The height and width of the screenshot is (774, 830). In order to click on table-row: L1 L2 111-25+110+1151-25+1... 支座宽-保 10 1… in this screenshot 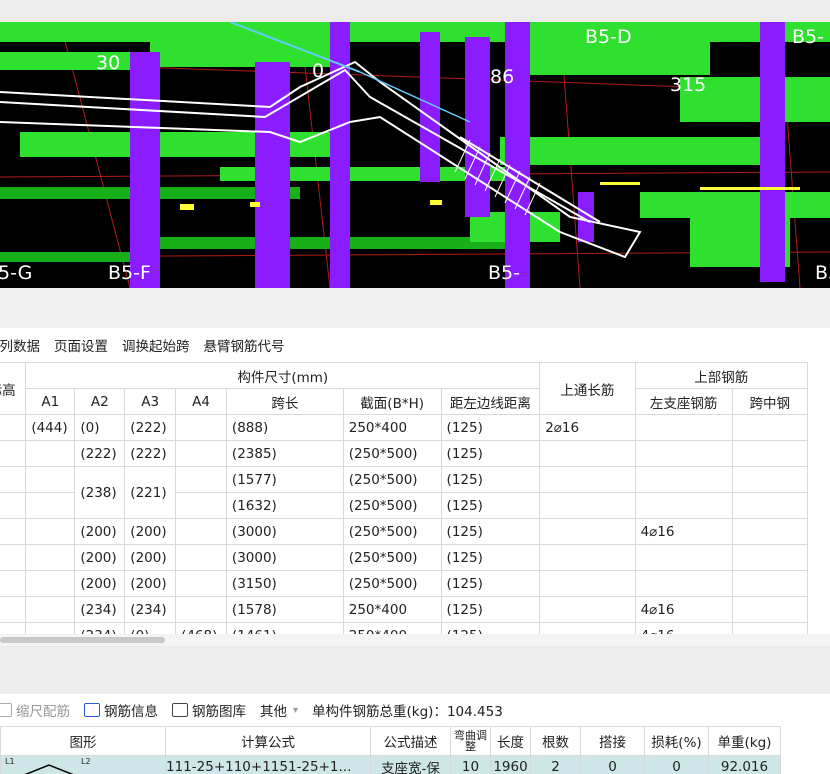, I will do `click(390, 764)`.